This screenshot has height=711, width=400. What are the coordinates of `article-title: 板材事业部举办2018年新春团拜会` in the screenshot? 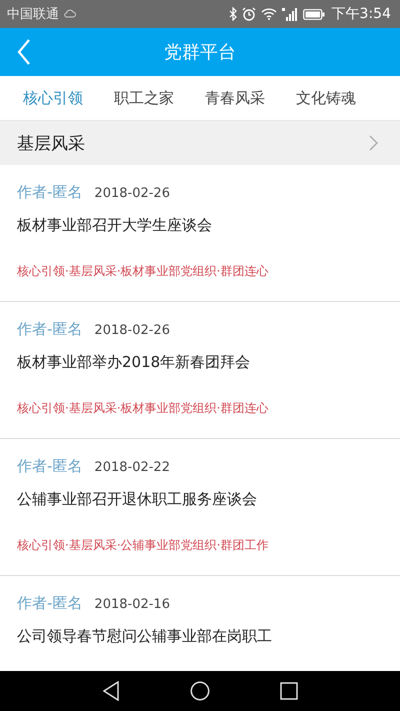 It's located at (134, 362).